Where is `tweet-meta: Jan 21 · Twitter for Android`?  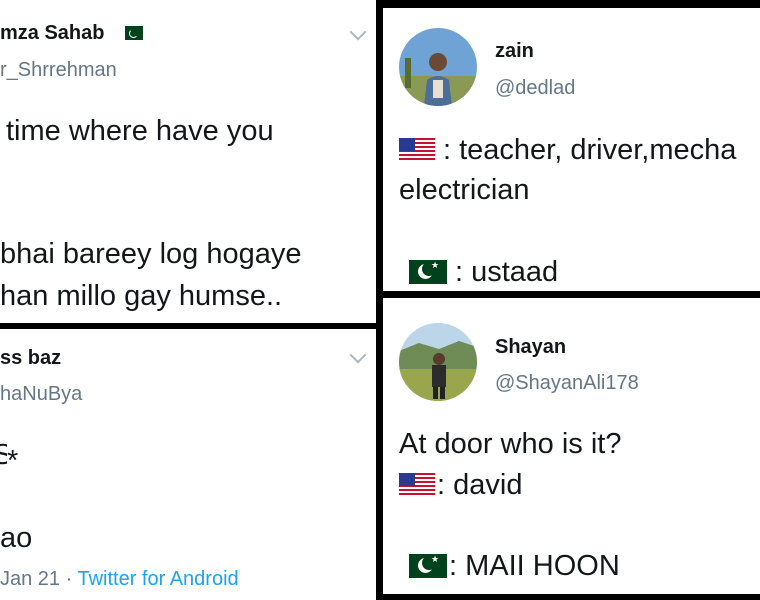
tweet-meta: Jan 21 · Twitter for Android is located at coordinates (119, 579).